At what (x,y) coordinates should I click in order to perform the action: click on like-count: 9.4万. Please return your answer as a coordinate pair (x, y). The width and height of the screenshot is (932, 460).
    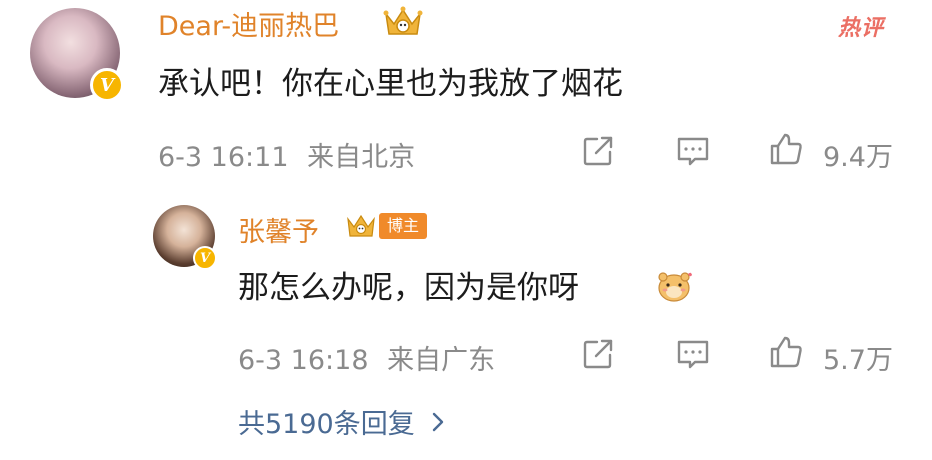
    Looking at the image, I should click on (858, 157).